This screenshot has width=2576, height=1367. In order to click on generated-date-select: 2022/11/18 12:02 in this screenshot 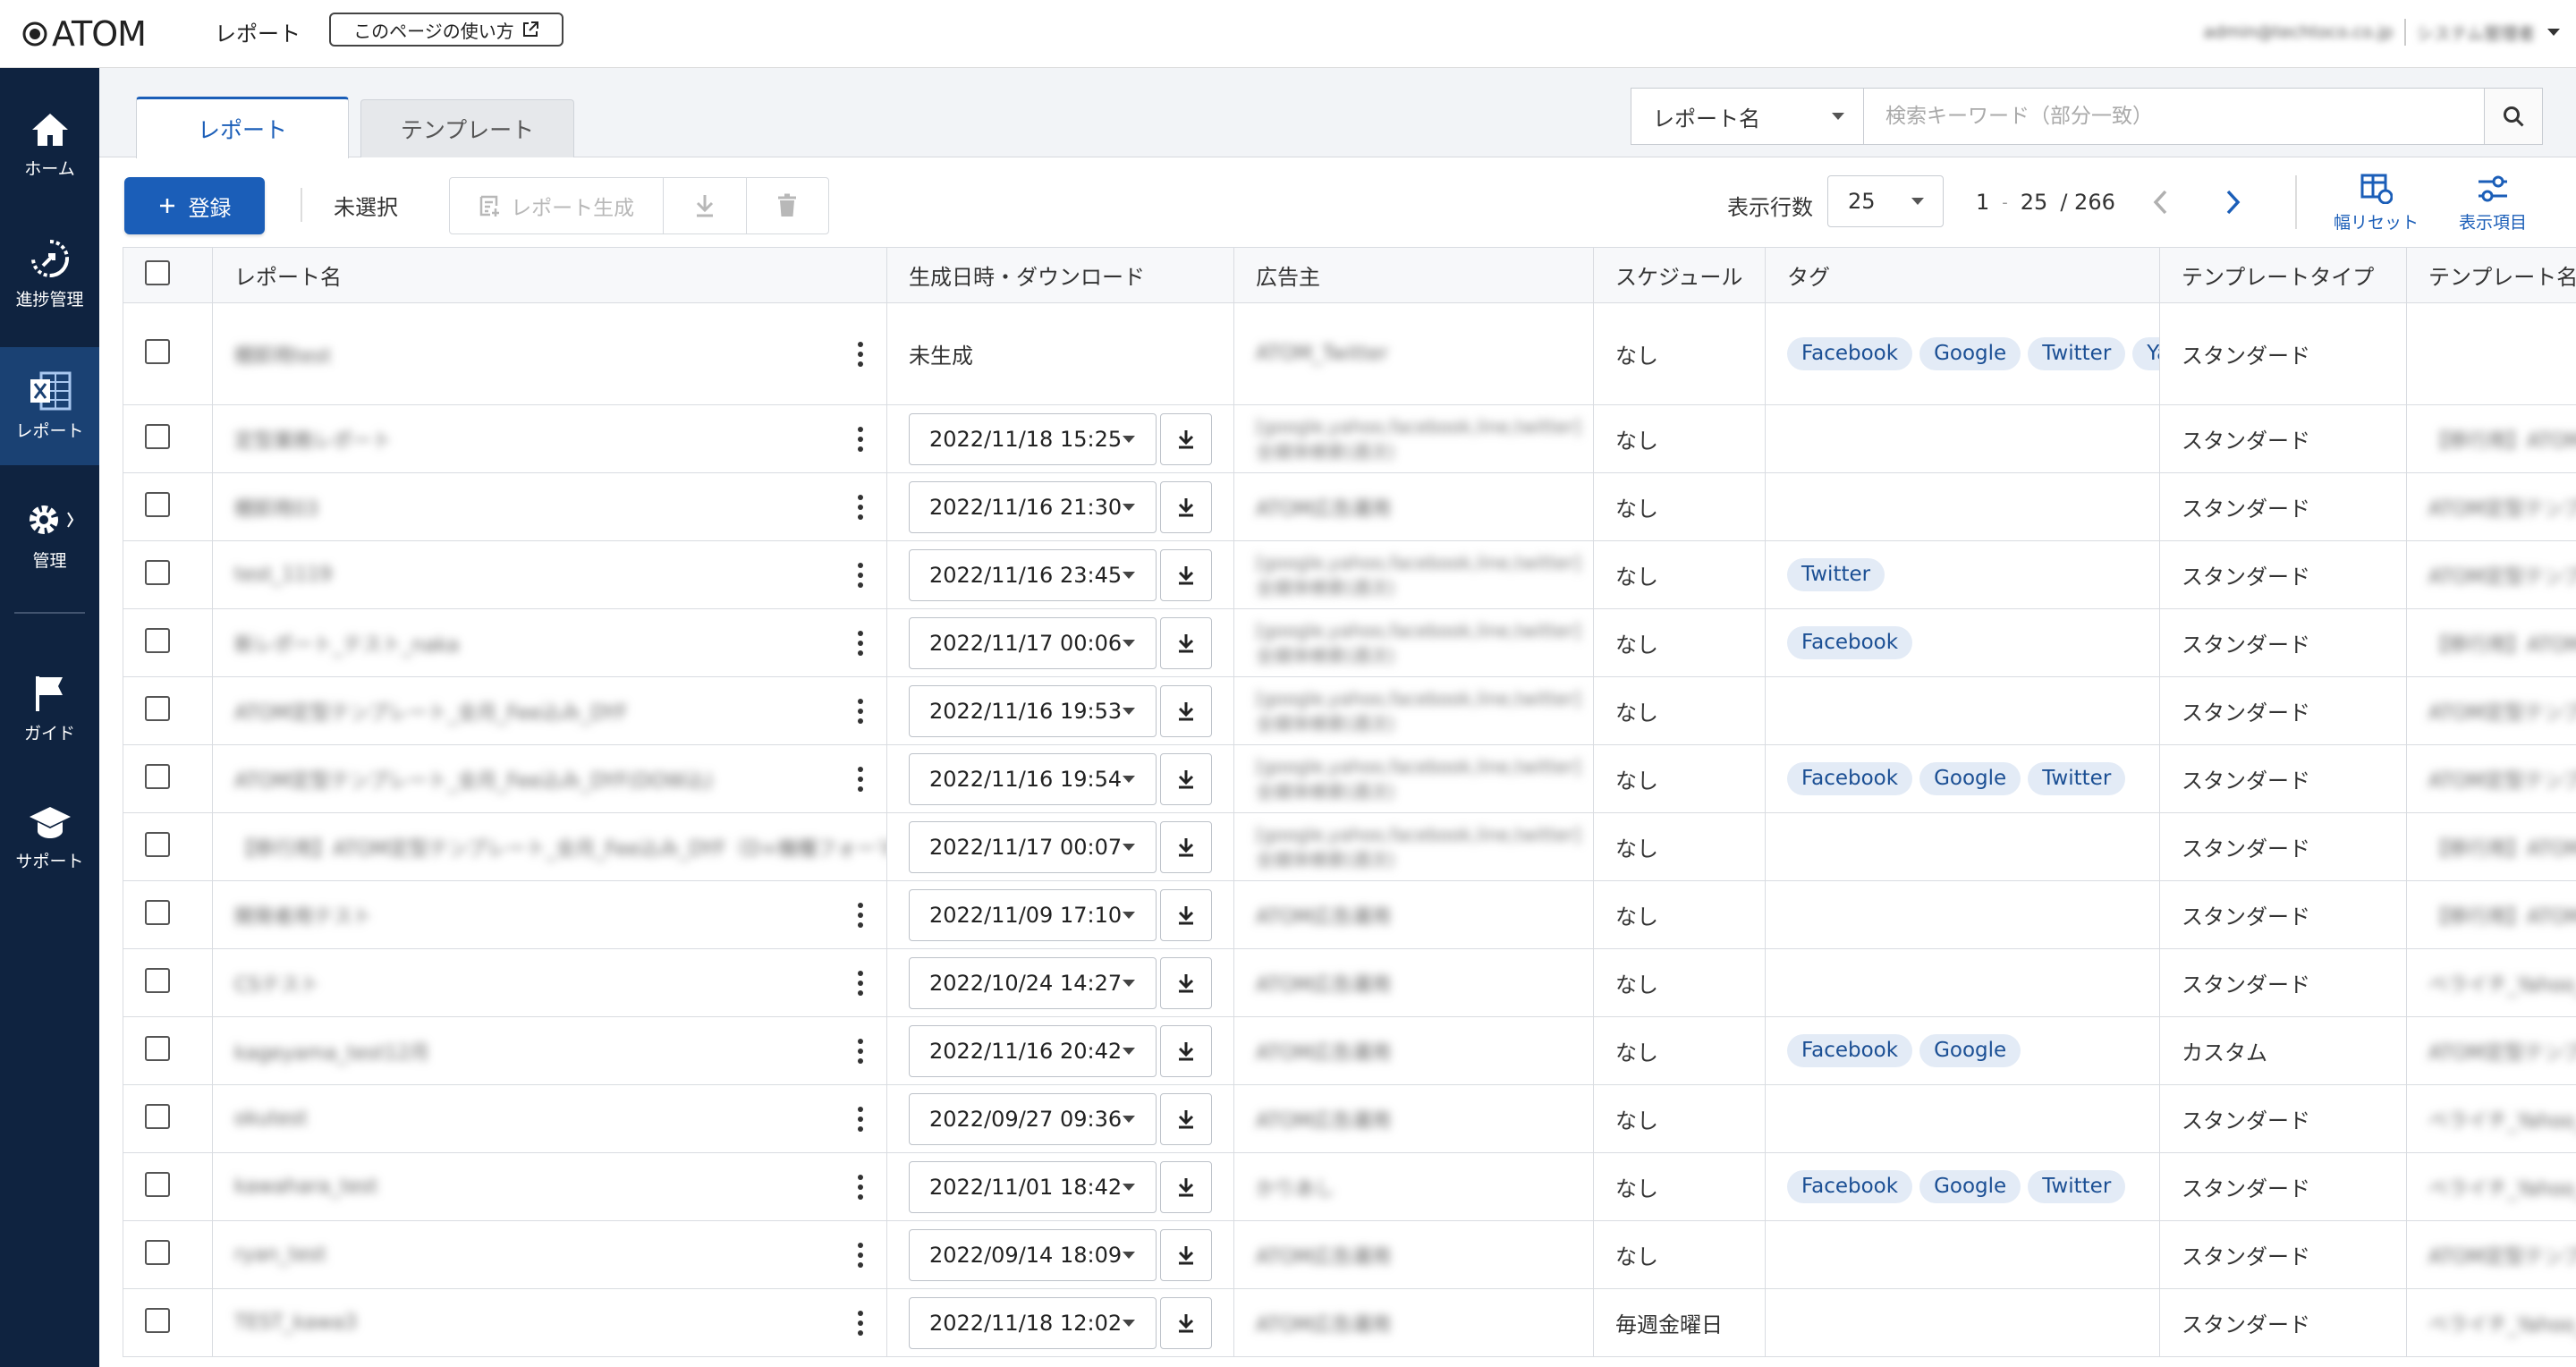, I will do `click(1033, 1322)`.